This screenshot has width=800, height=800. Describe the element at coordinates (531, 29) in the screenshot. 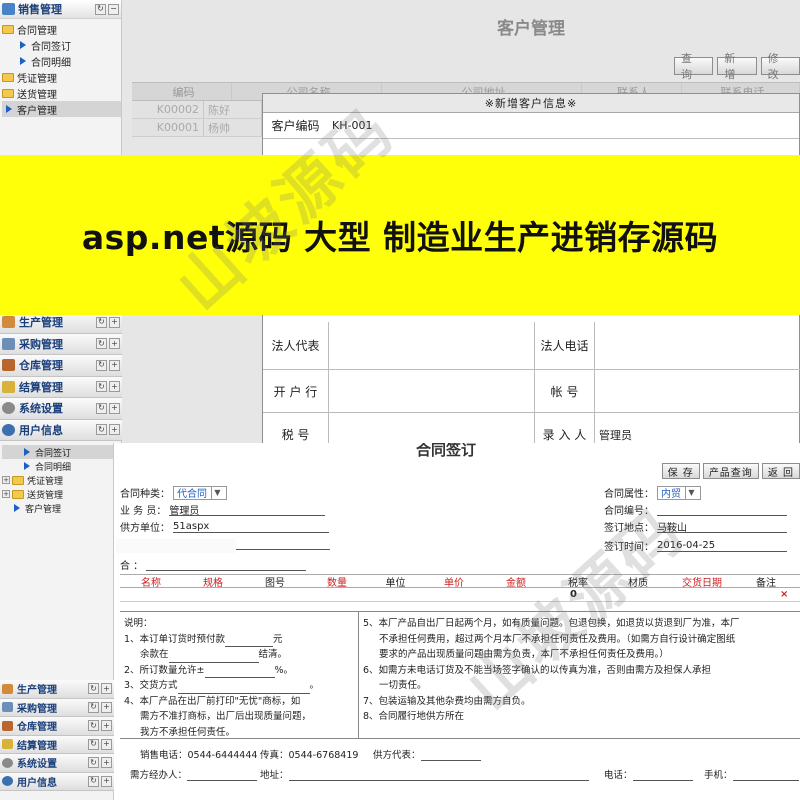

I see `page-title: 客户管理` at that location.